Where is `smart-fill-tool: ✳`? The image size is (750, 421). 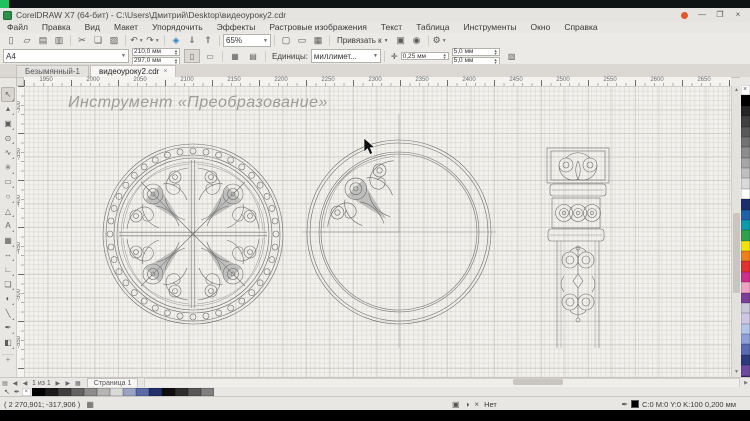 smart-fill-tool: ✳ is located at coordinates (8, 167).